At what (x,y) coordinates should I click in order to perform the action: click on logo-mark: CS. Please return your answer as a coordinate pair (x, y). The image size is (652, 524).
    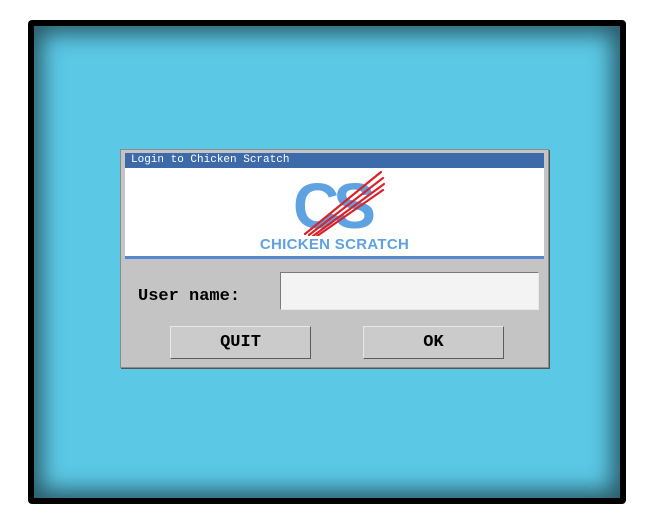
    Looking at the image, I should click on (333, 203).